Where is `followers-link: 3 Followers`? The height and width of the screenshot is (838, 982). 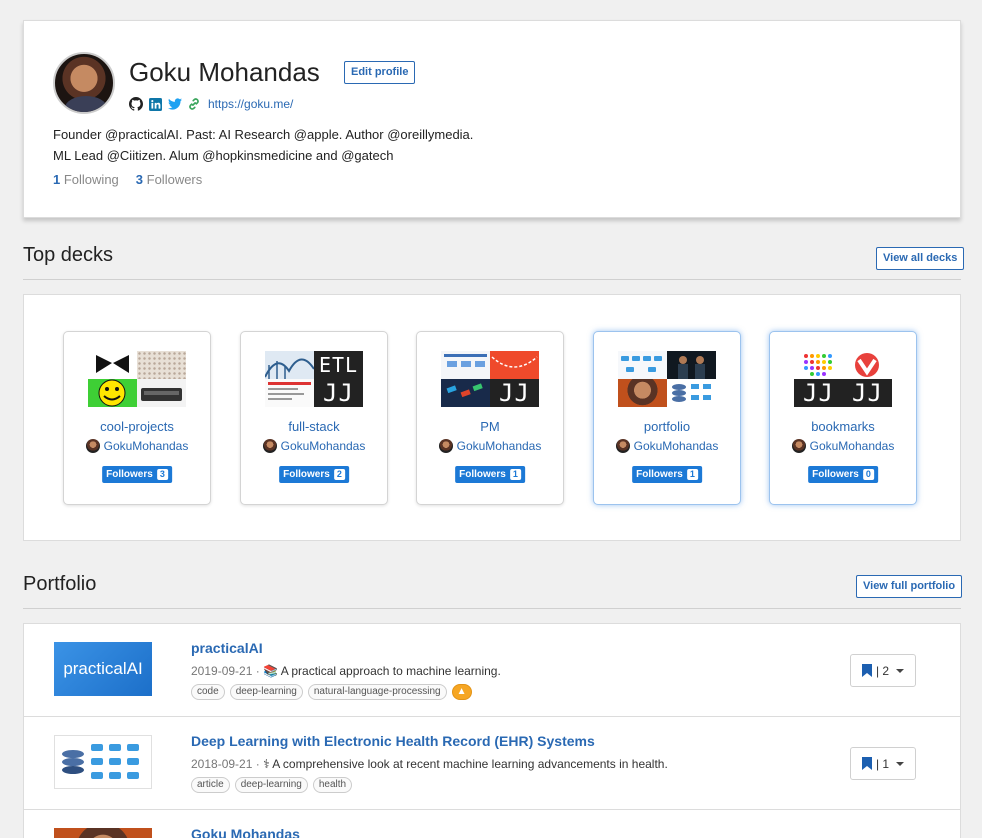
followers-link: 3 Followers is located at coordinates (169, 179).